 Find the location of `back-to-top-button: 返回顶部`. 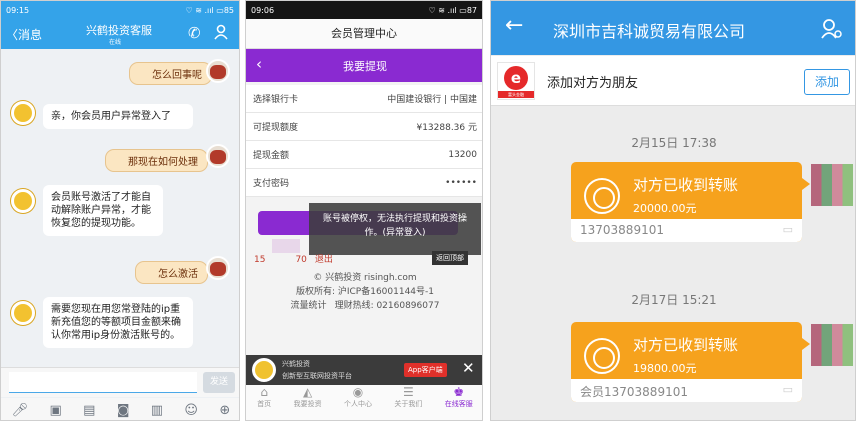

back-to-top-button: 返回顶部 is located at coordinates (450, 258).